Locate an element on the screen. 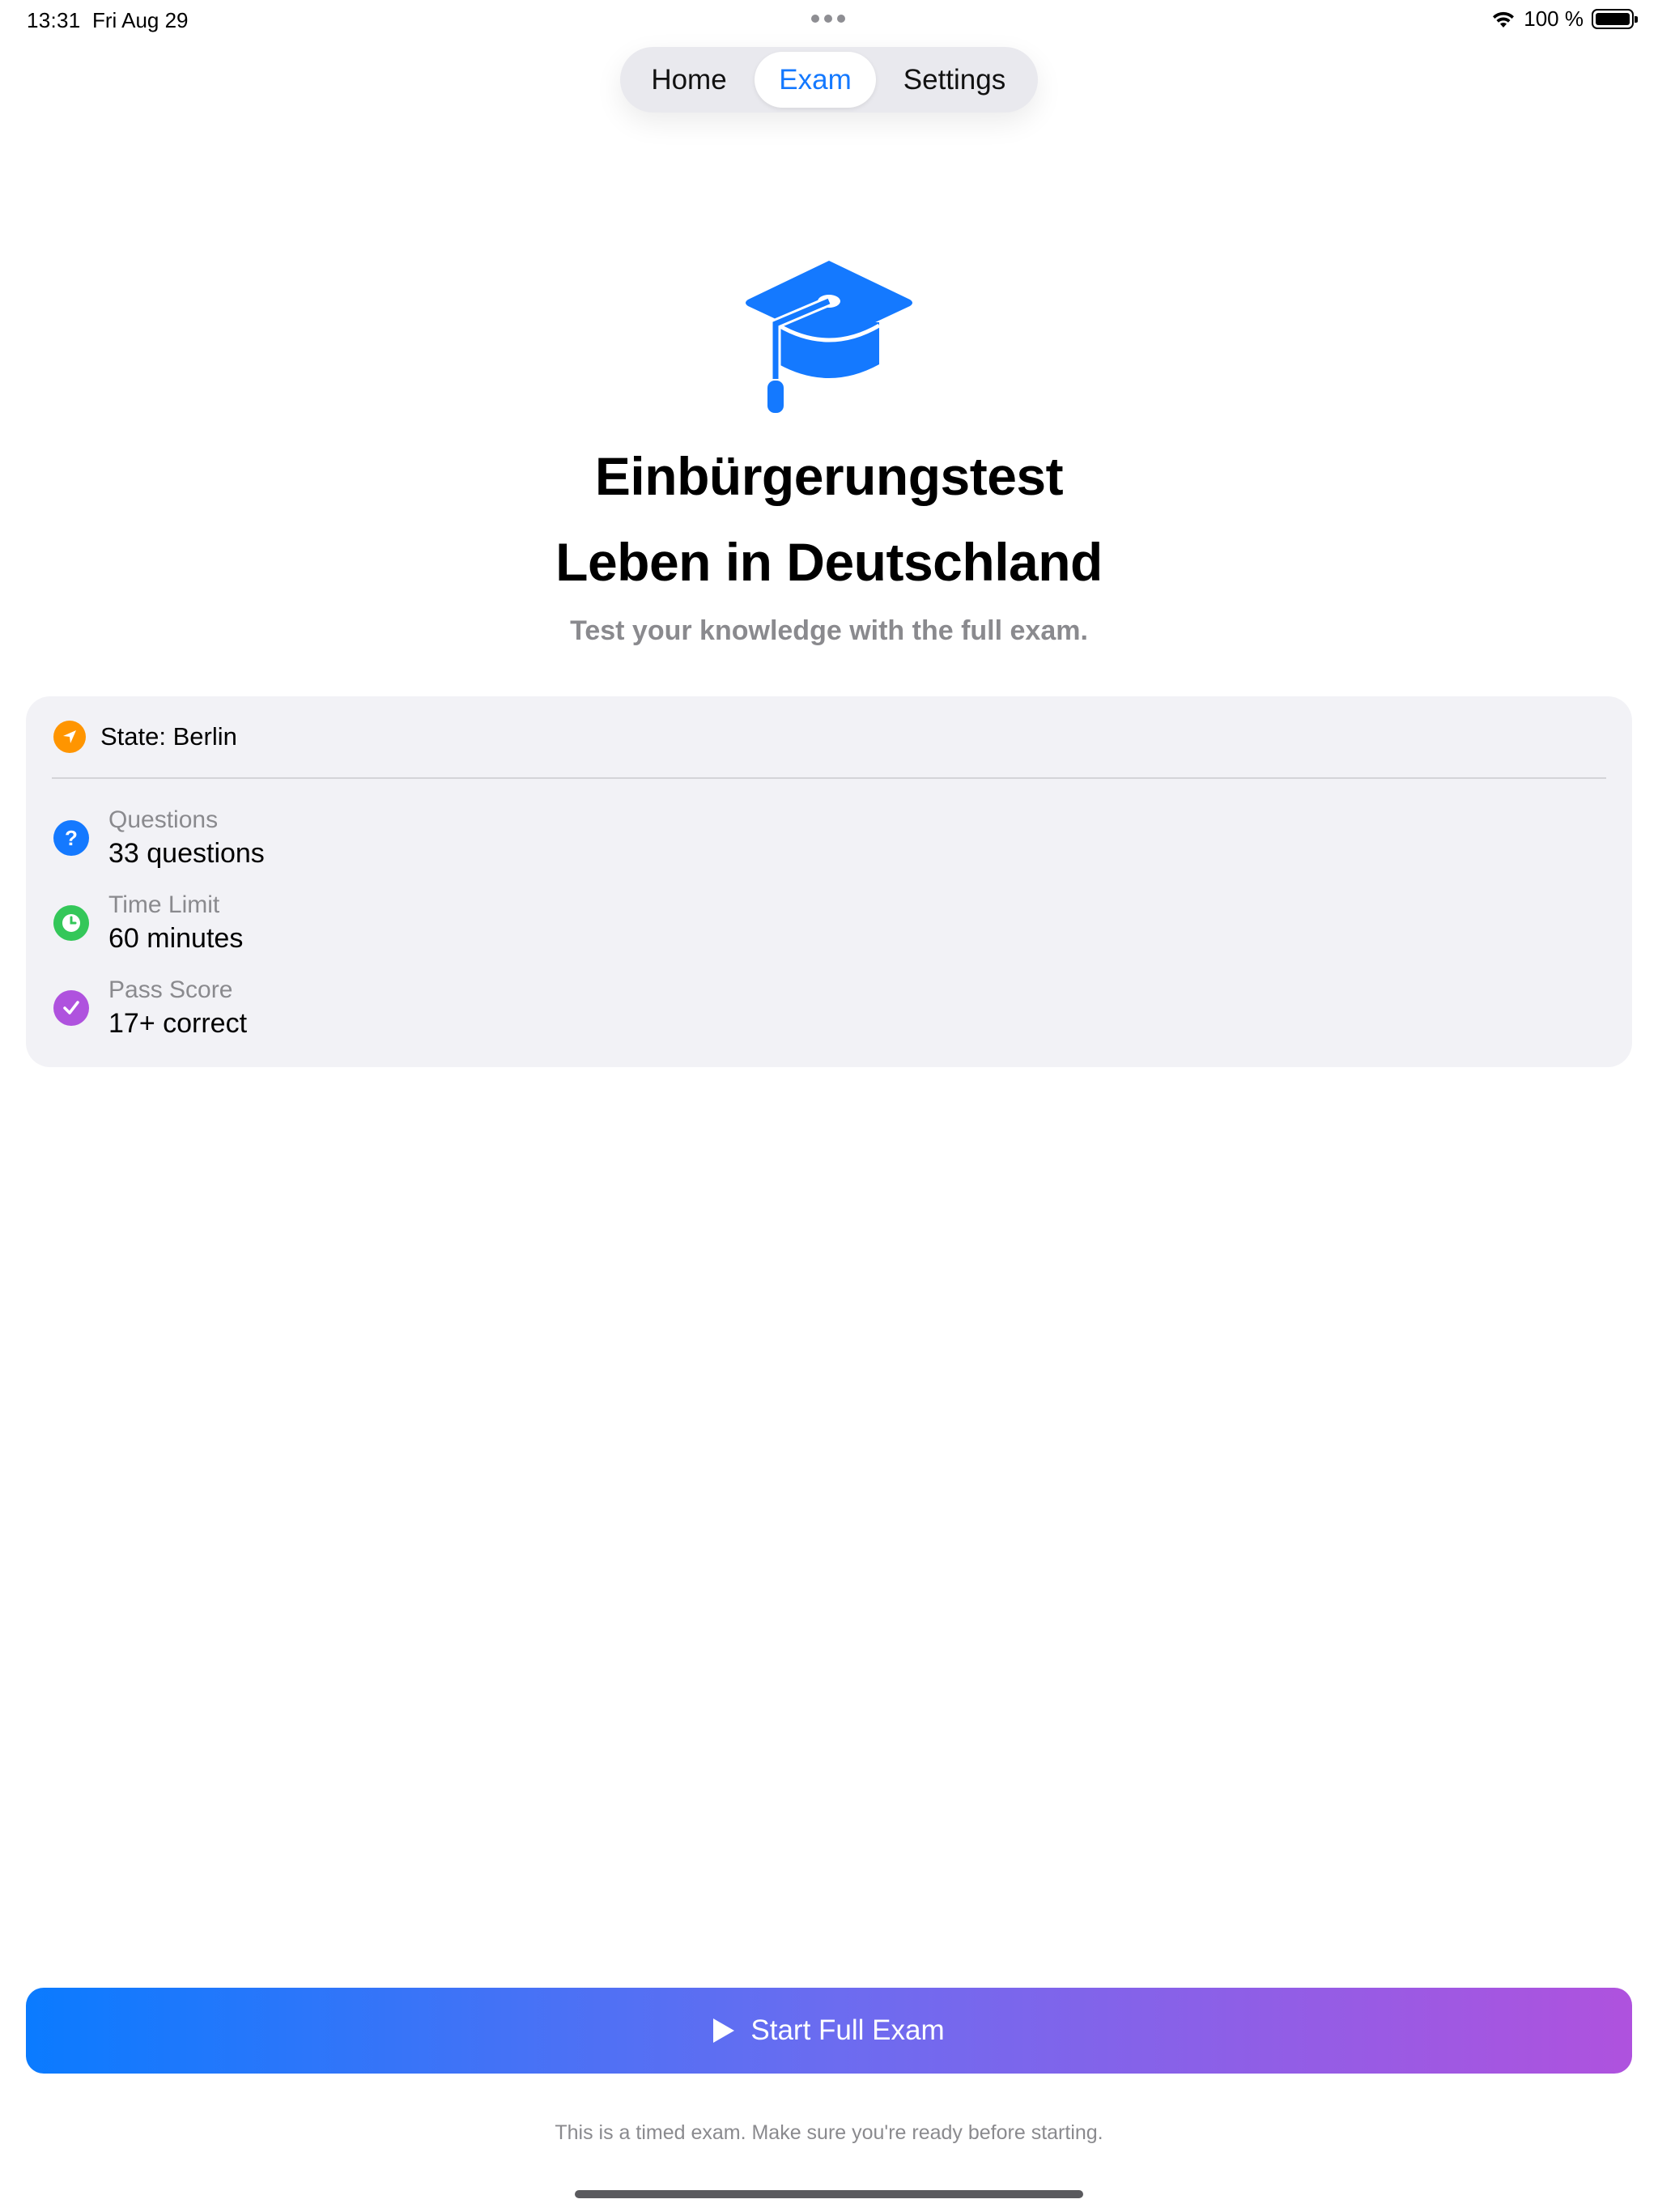  clock-icon is located at coordinates (71, 923).